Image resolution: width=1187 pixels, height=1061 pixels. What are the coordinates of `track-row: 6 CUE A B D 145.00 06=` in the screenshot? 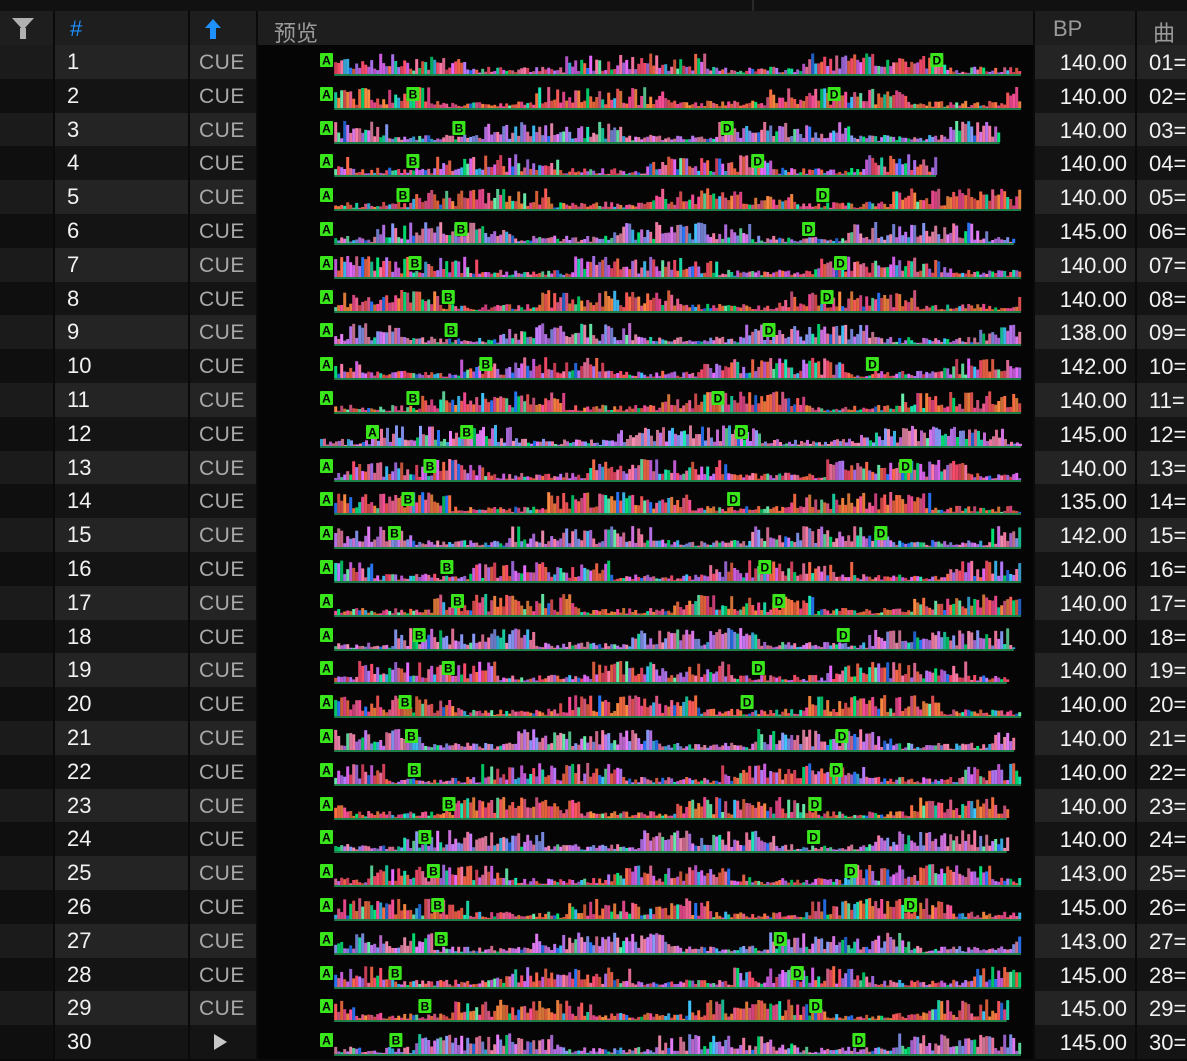 It's located at (593, 231).